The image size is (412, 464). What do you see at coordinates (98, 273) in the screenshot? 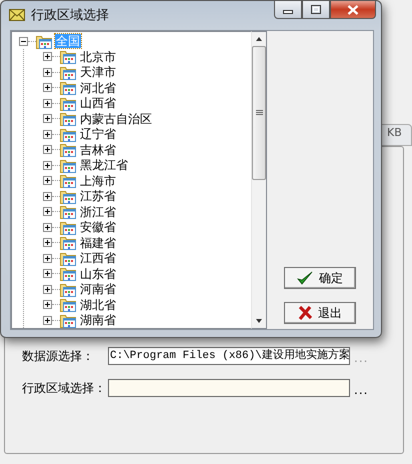
I see `tree-item: 山东省` at bounding box center [98, 273].